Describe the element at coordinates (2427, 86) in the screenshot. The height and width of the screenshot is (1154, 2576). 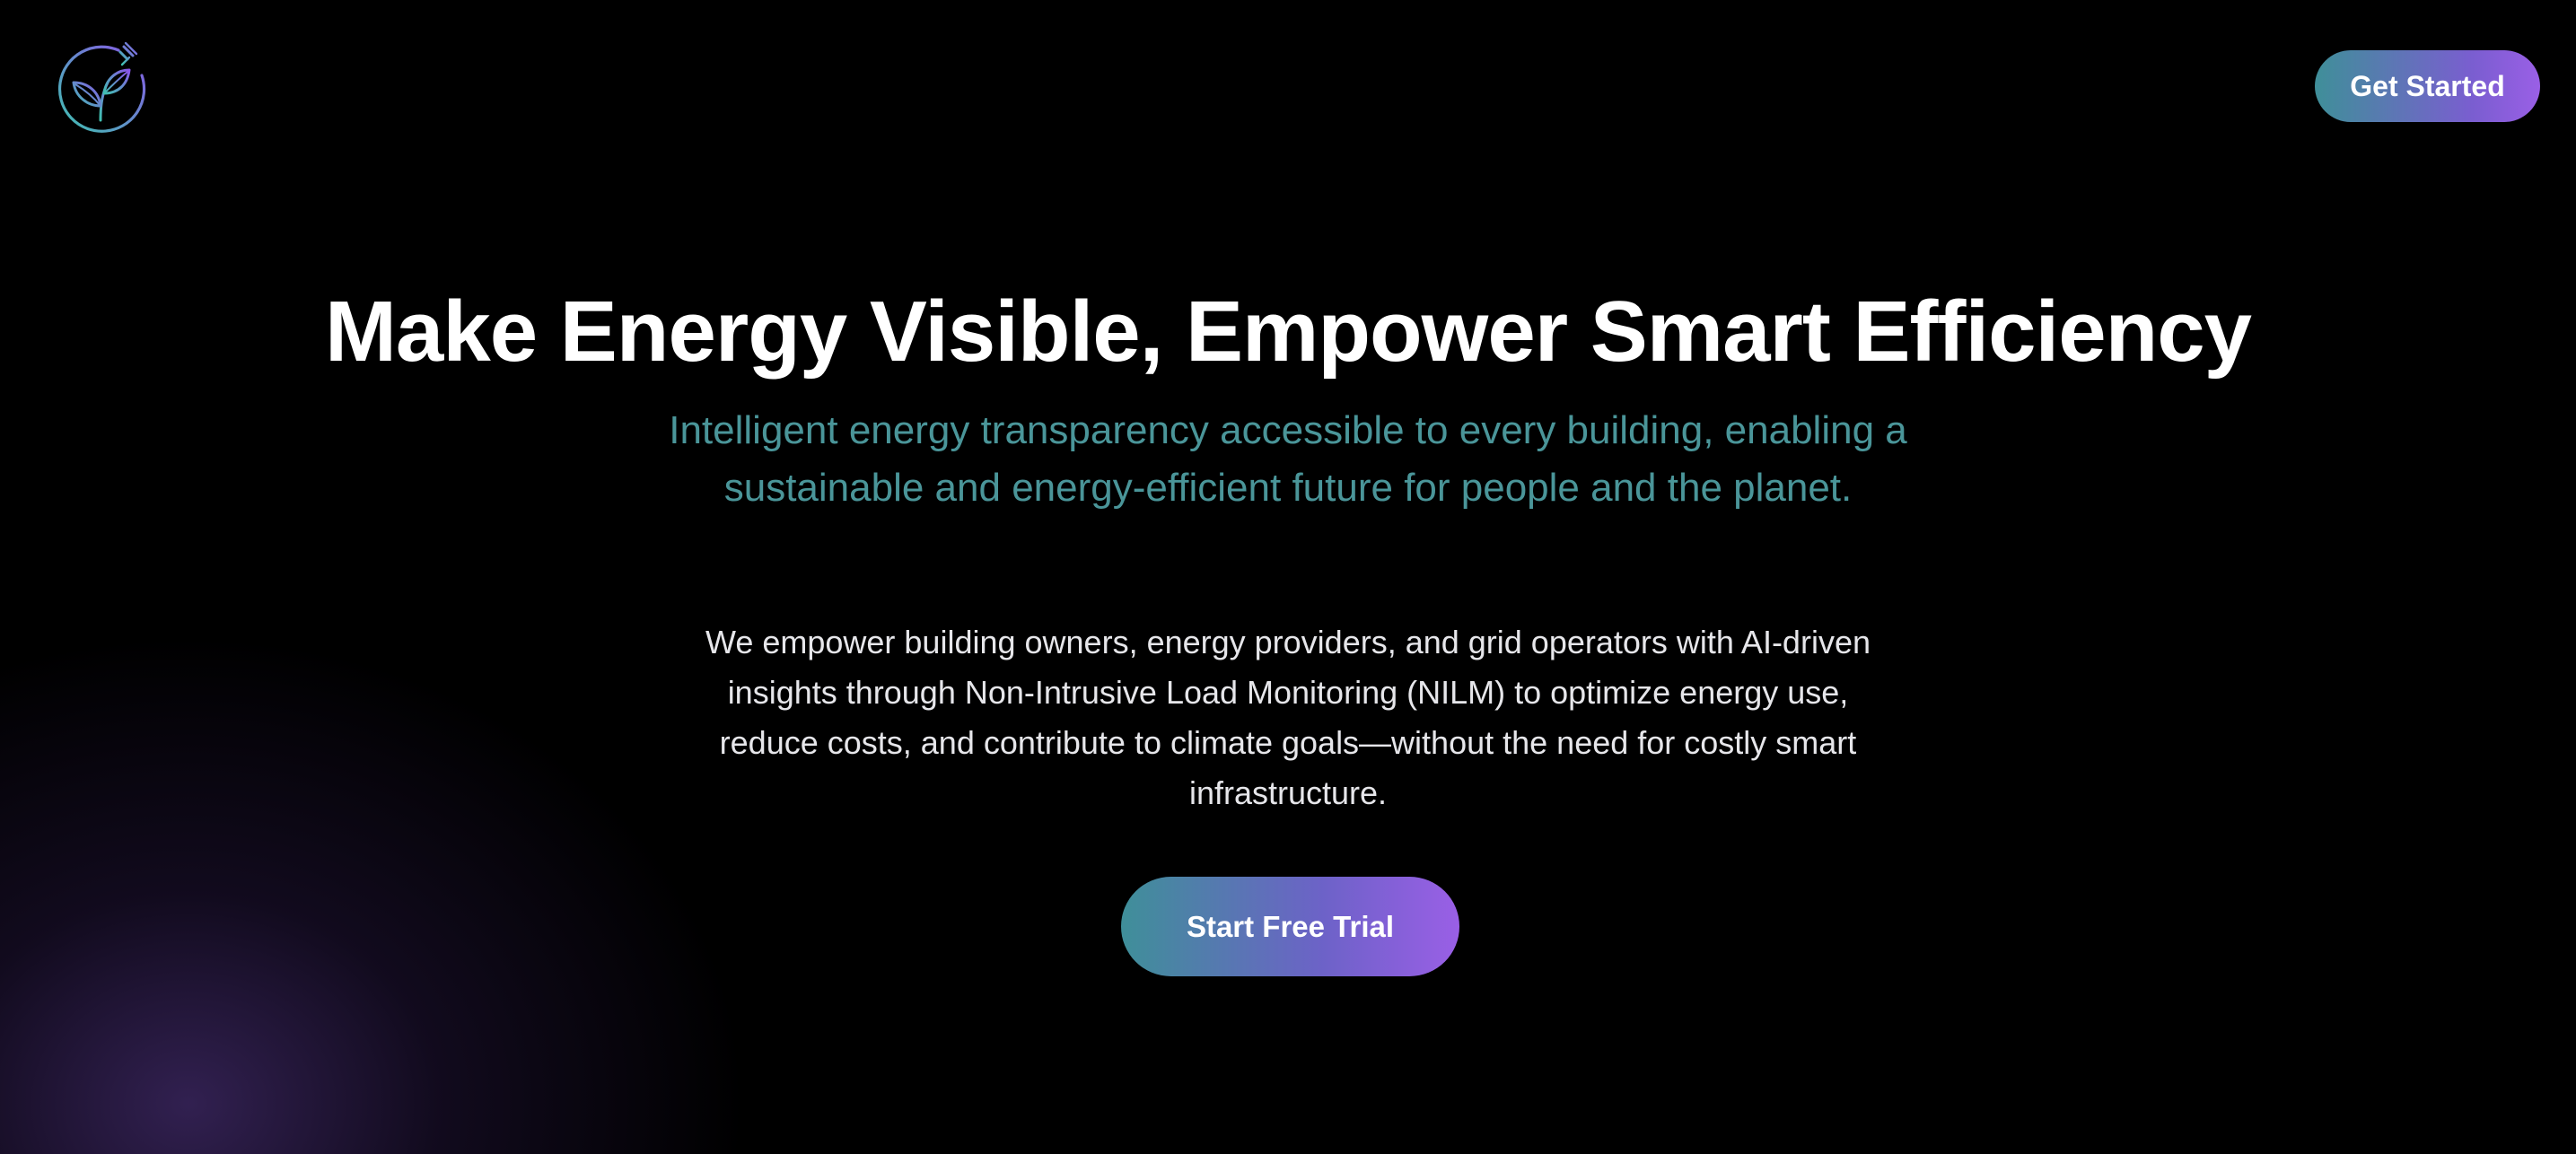
I see `get-started-button: Get Started` at that location.